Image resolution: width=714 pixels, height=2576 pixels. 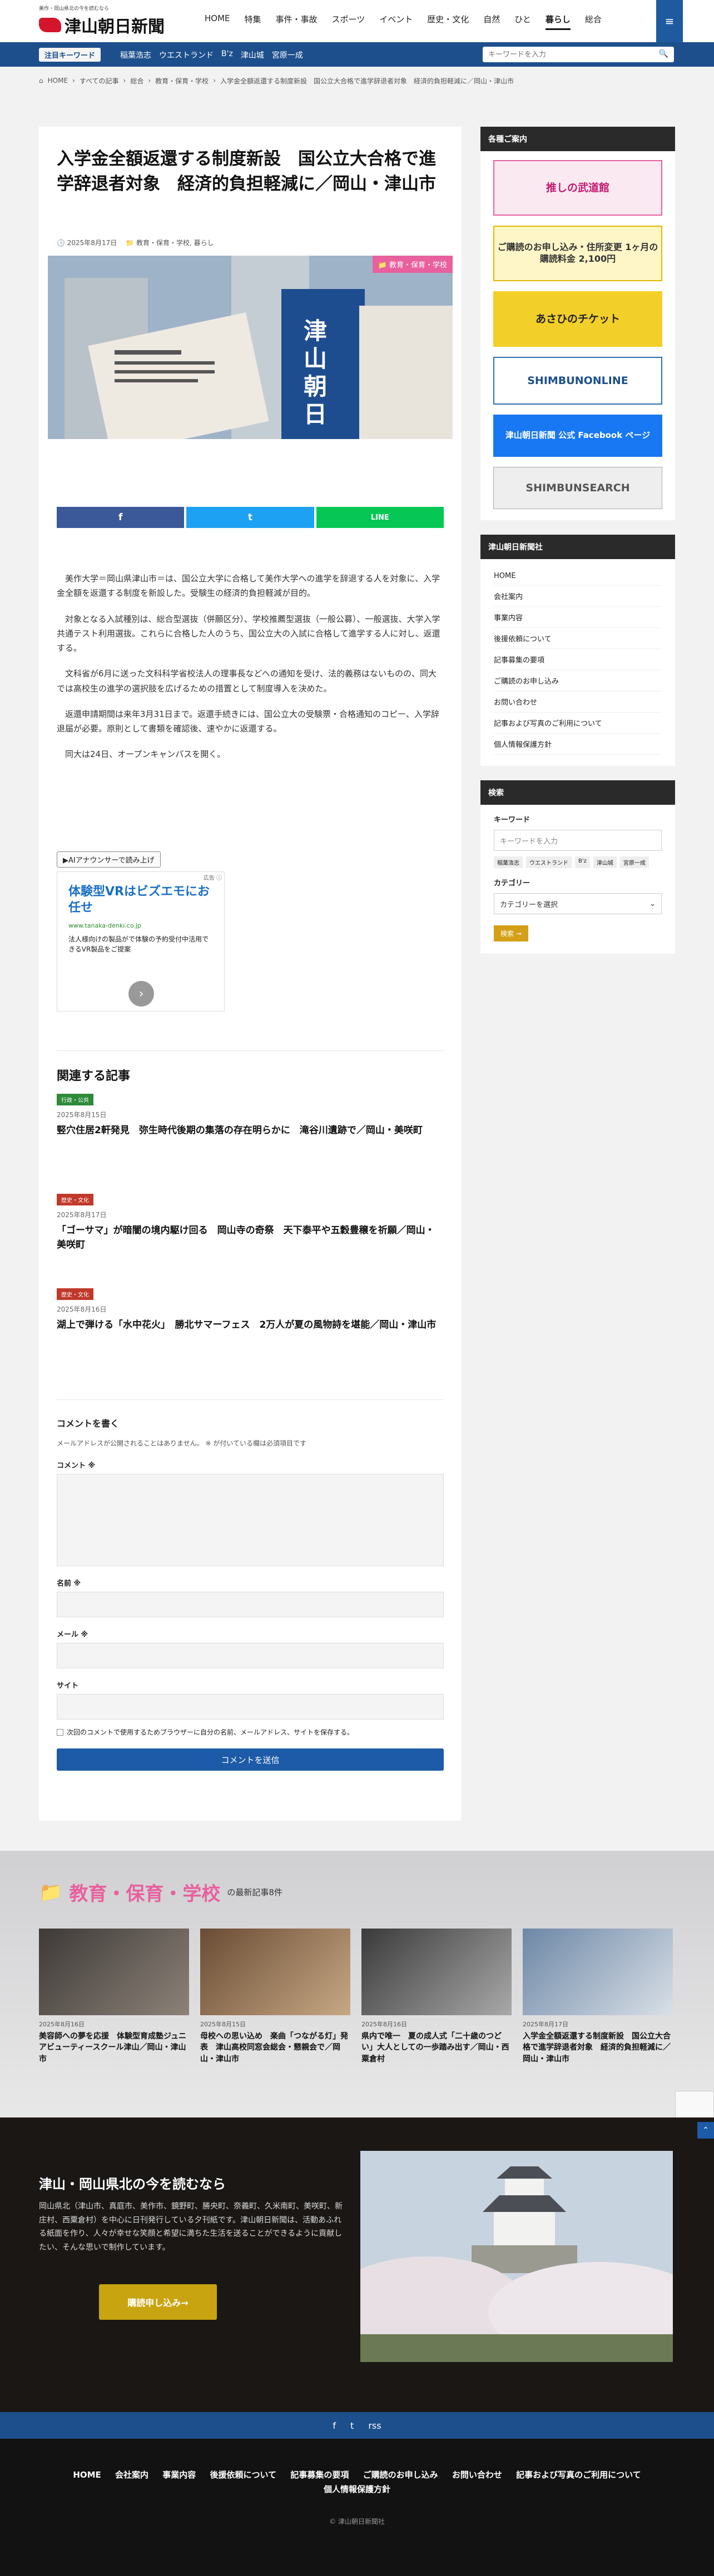 What do you see at coordinates (158, 2302) in the screenshot?
I see `subscribe-button: 購読申し込み→` at bounding box center [158, 2302].